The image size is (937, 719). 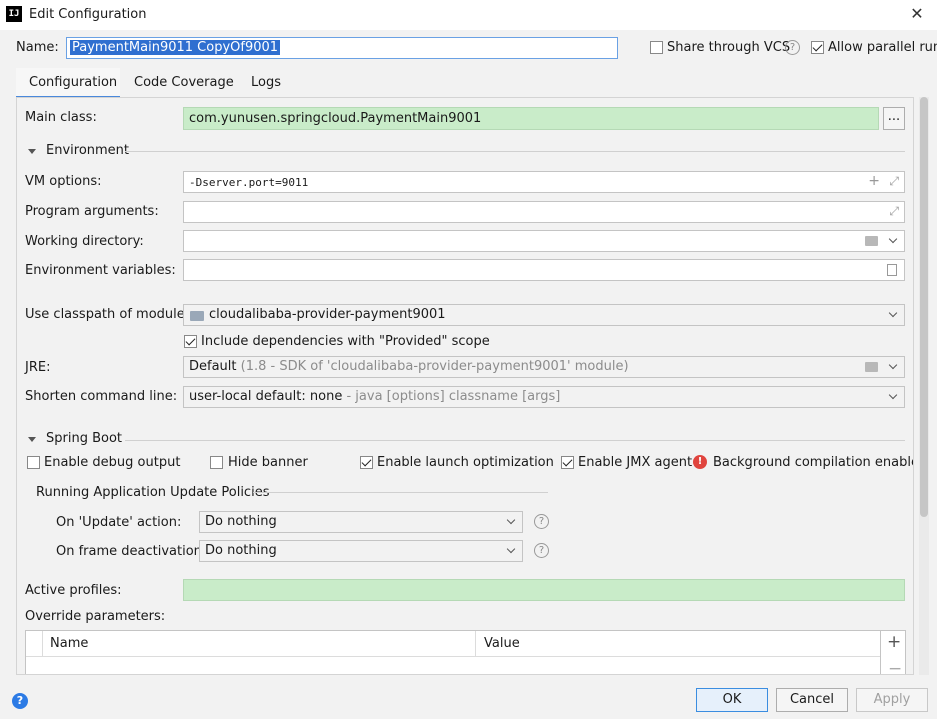 I want to click on vm-options-label: VM options:, so click(x=63, y=181).